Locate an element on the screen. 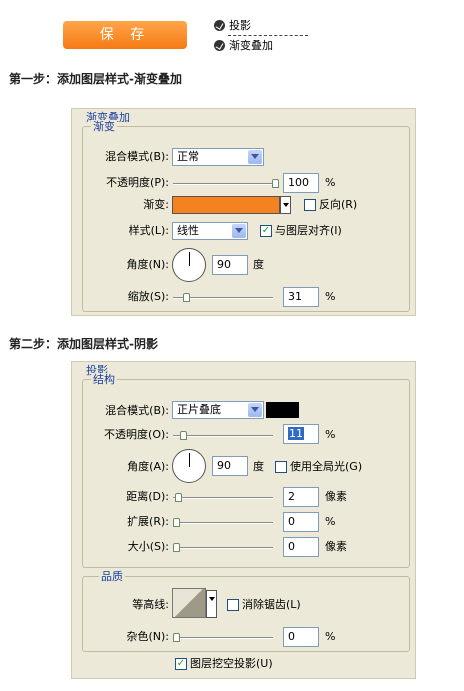 Image resolution: width=464 pixels, height=691 pixels. gradient-dropdown-button is located at coordinates (285, 205).